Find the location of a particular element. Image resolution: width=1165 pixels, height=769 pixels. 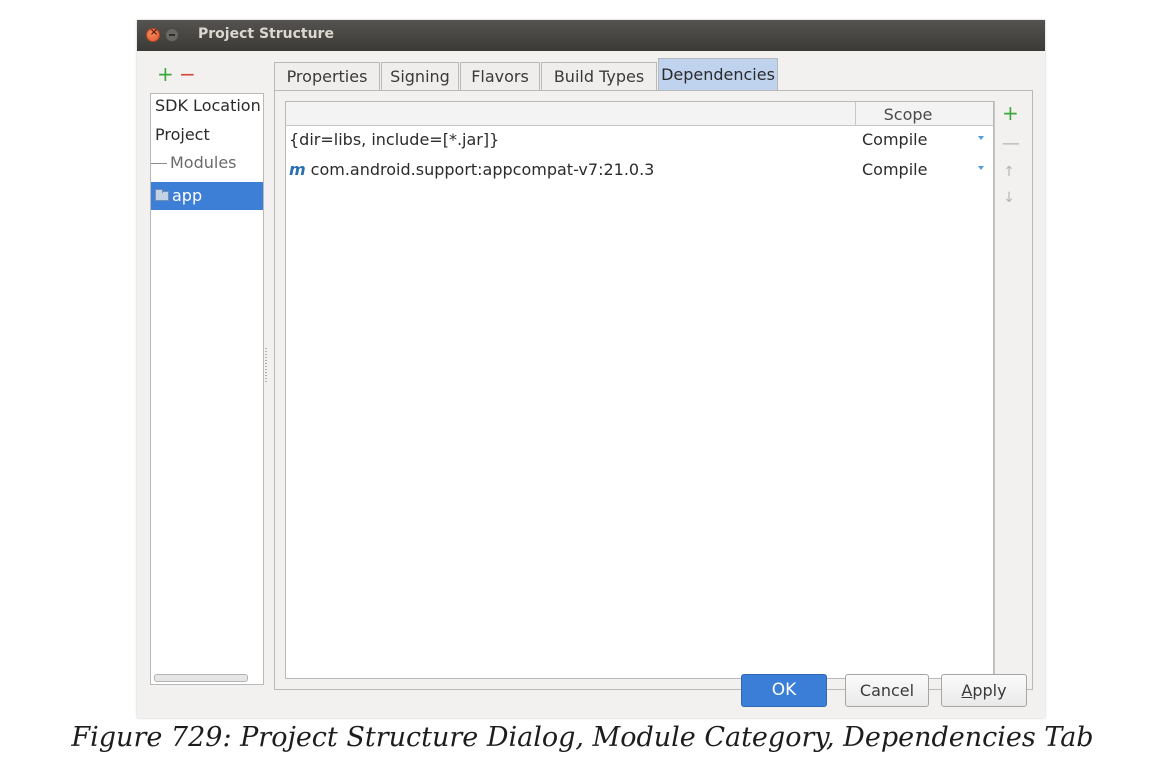

category-sidebar: SDK Location Project Modules app is located at coordinates (207, 389).